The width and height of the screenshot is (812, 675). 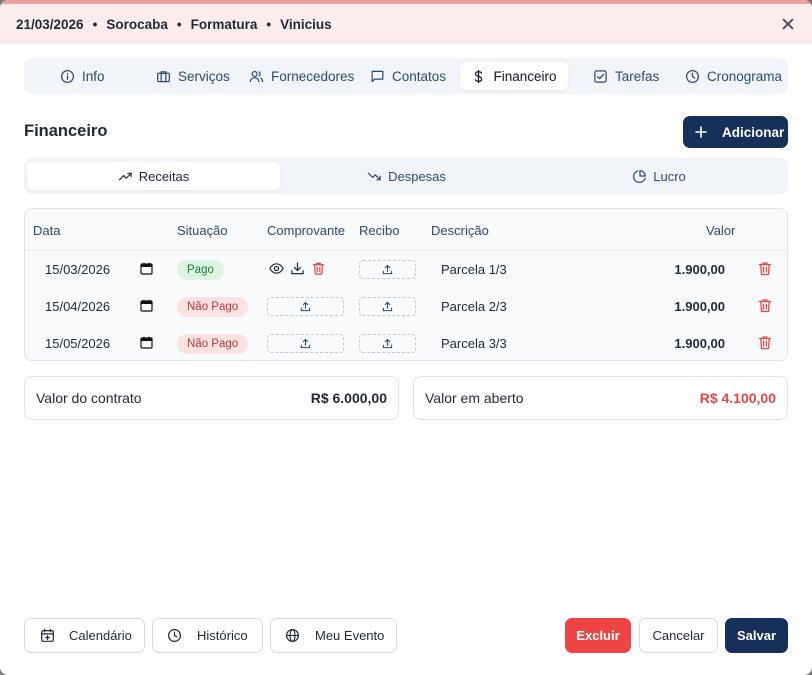 I want to click on tab-financeiro: Financeiro, so click(x=514, y=76).